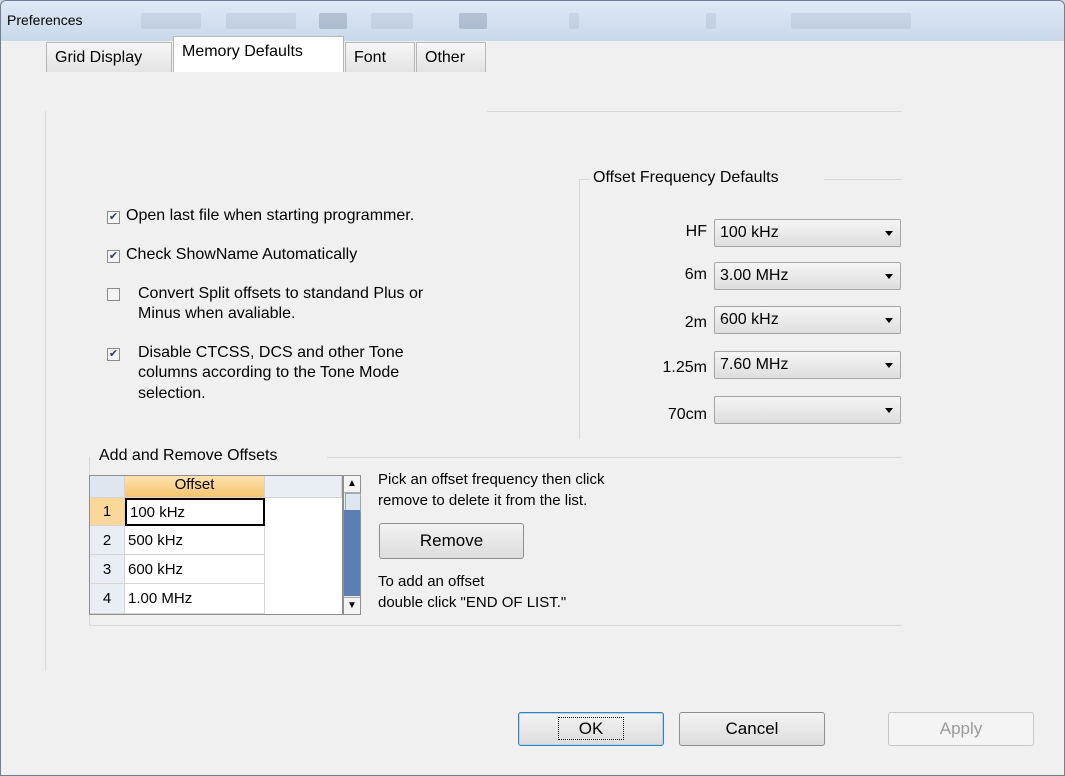  I want to click on select-value: 3.00 MHz, so click(754, 275).